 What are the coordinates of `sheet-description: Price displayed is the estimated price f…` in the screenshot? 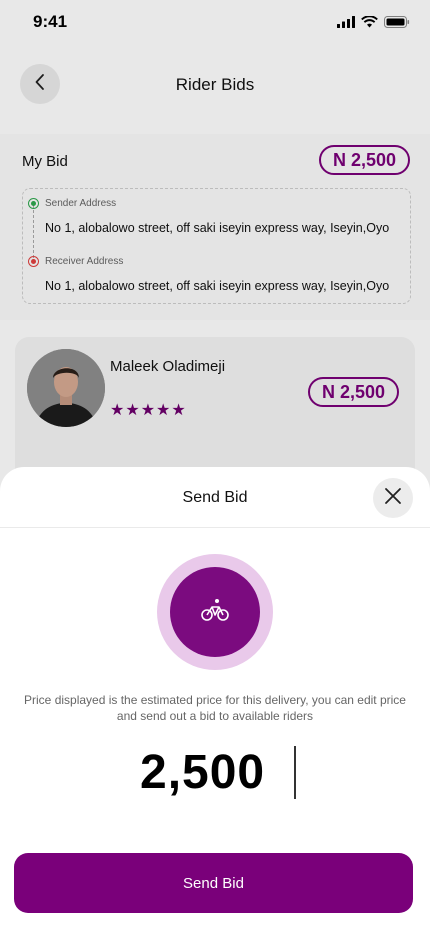 It's located at (215, 708).